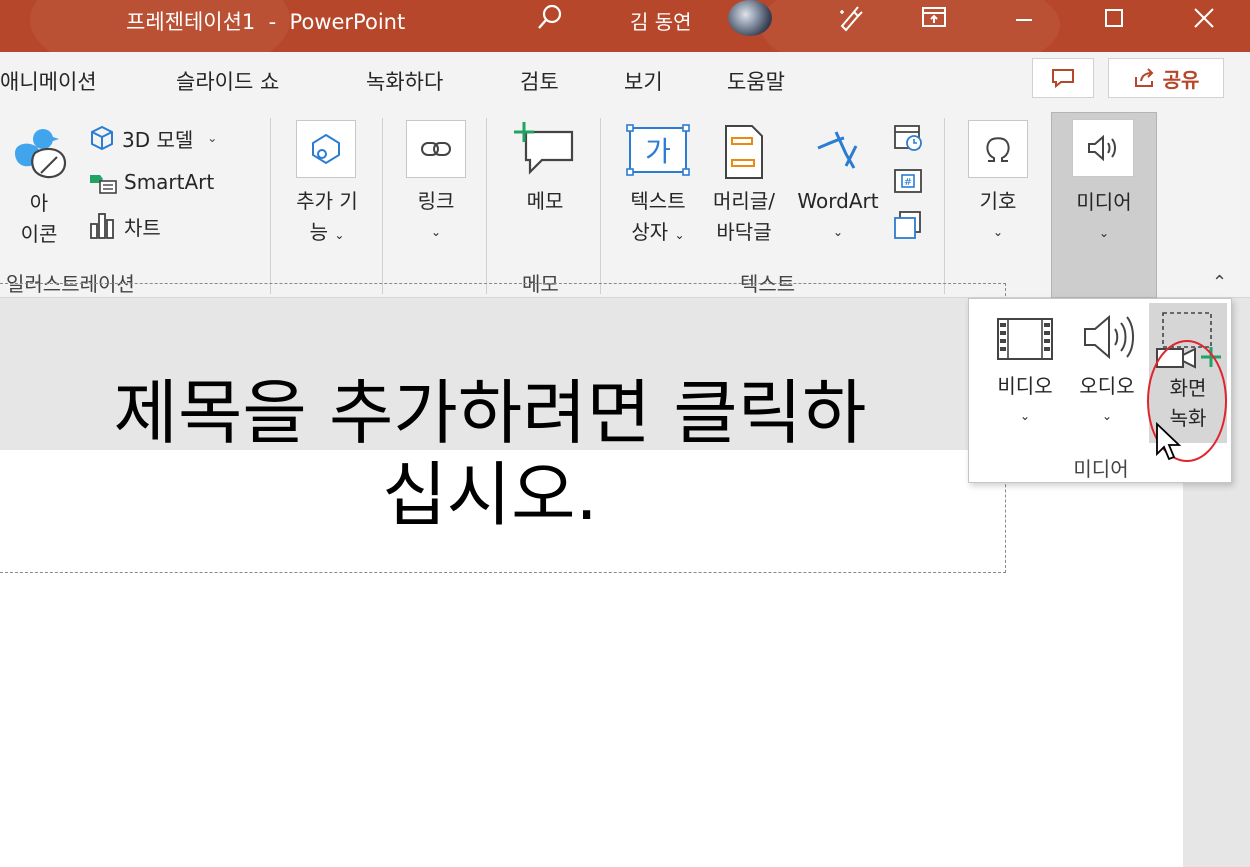 This screenshot has width=1250, height=867. Describe the element at coordinates (1025, 401) in the screenshot. I see `video-button: 비디오 ⌄` at that location.